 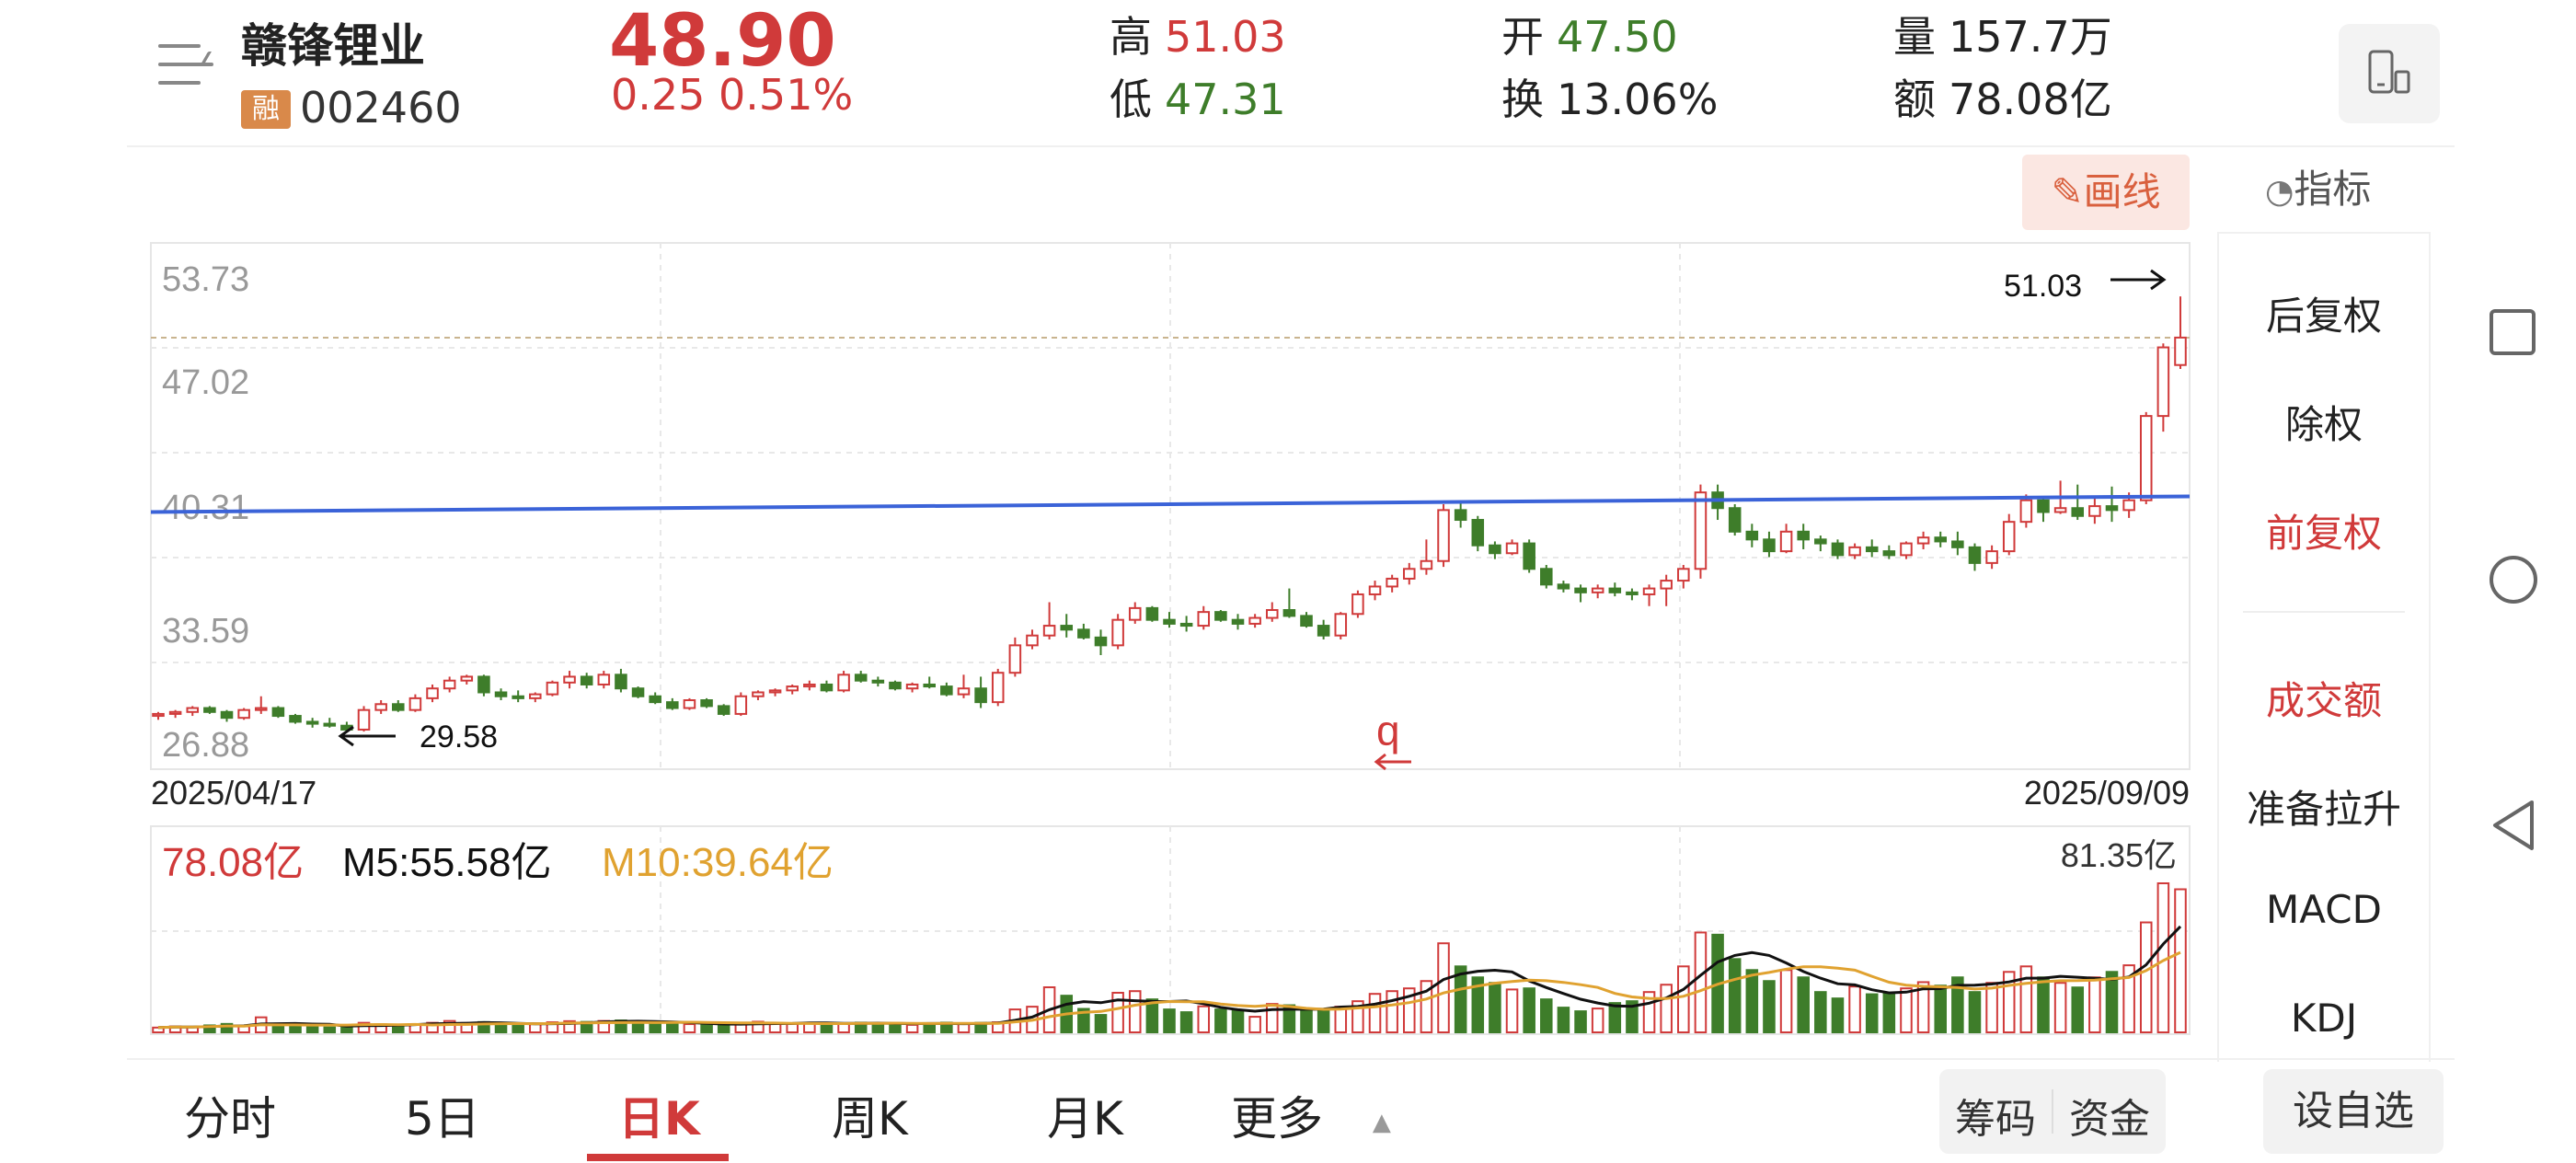 What do you see at coordinates (2353, 1112) in the screenshot?
I see `add-to-watchlist-button: 设自选` at bounding box center [2353, 1112].